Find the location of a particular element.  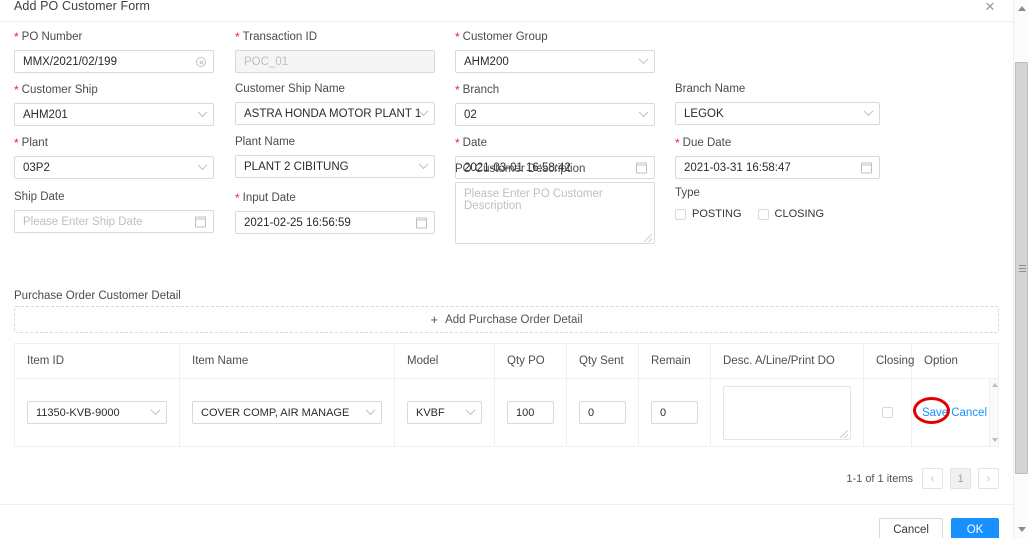

ship-date-picker: Please Enter Ship Date is located at coordinates (114, 221).